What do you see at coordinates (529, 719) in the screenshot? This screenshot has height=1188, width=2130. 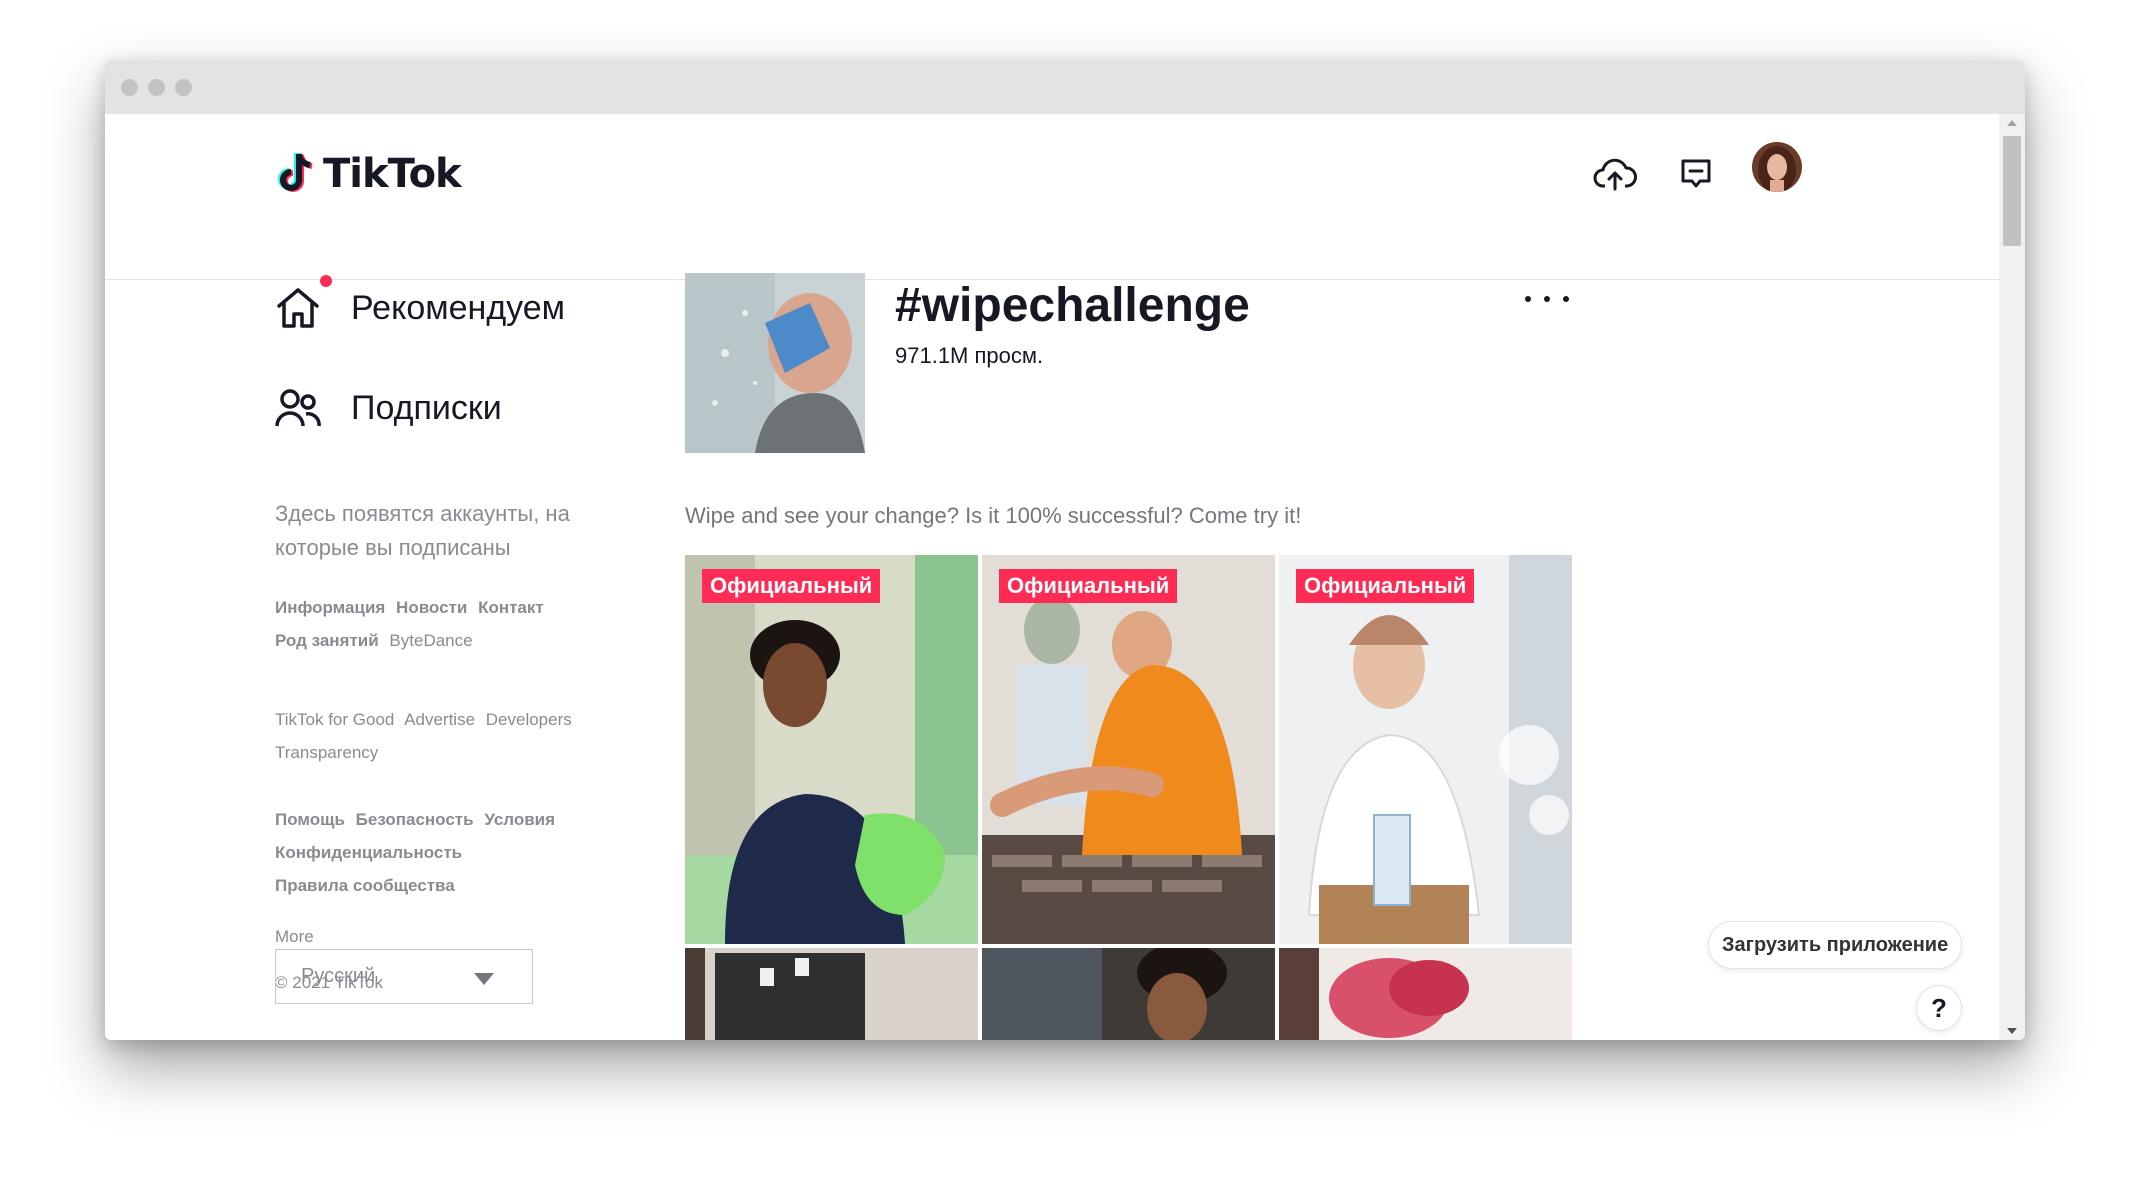 I see `footer-link: Developers` at bounding box center [529, 719].